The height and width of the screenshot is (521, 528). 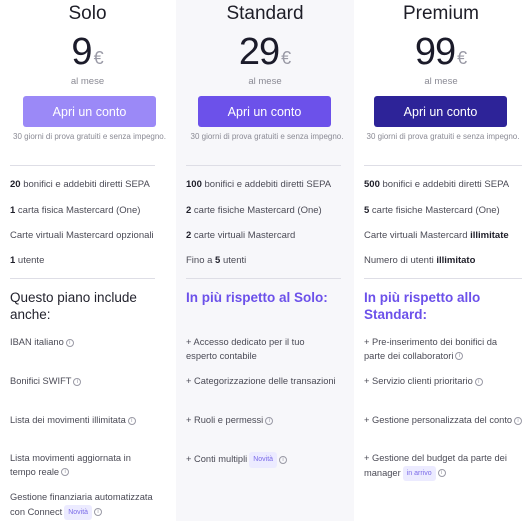 I want to click on includes-heading: In più rispetto allo Standard:, so click(x=422, y=306).